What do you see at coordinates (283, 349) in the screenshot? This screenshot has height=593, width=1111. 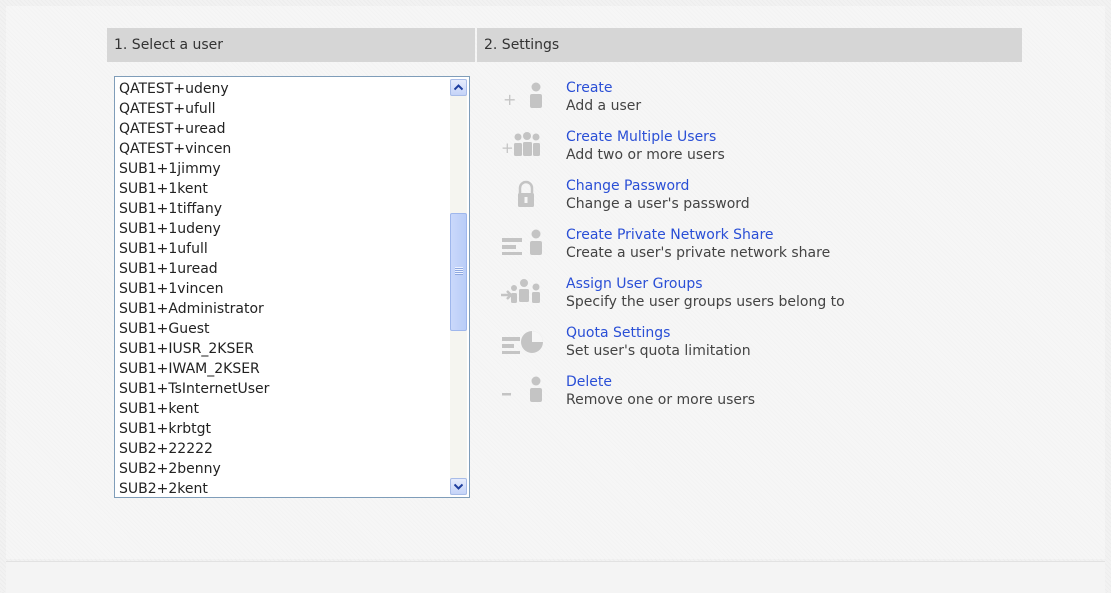 I see `list-item: SUB1+IUSR_2KSER` at bounding box center [283, 349].